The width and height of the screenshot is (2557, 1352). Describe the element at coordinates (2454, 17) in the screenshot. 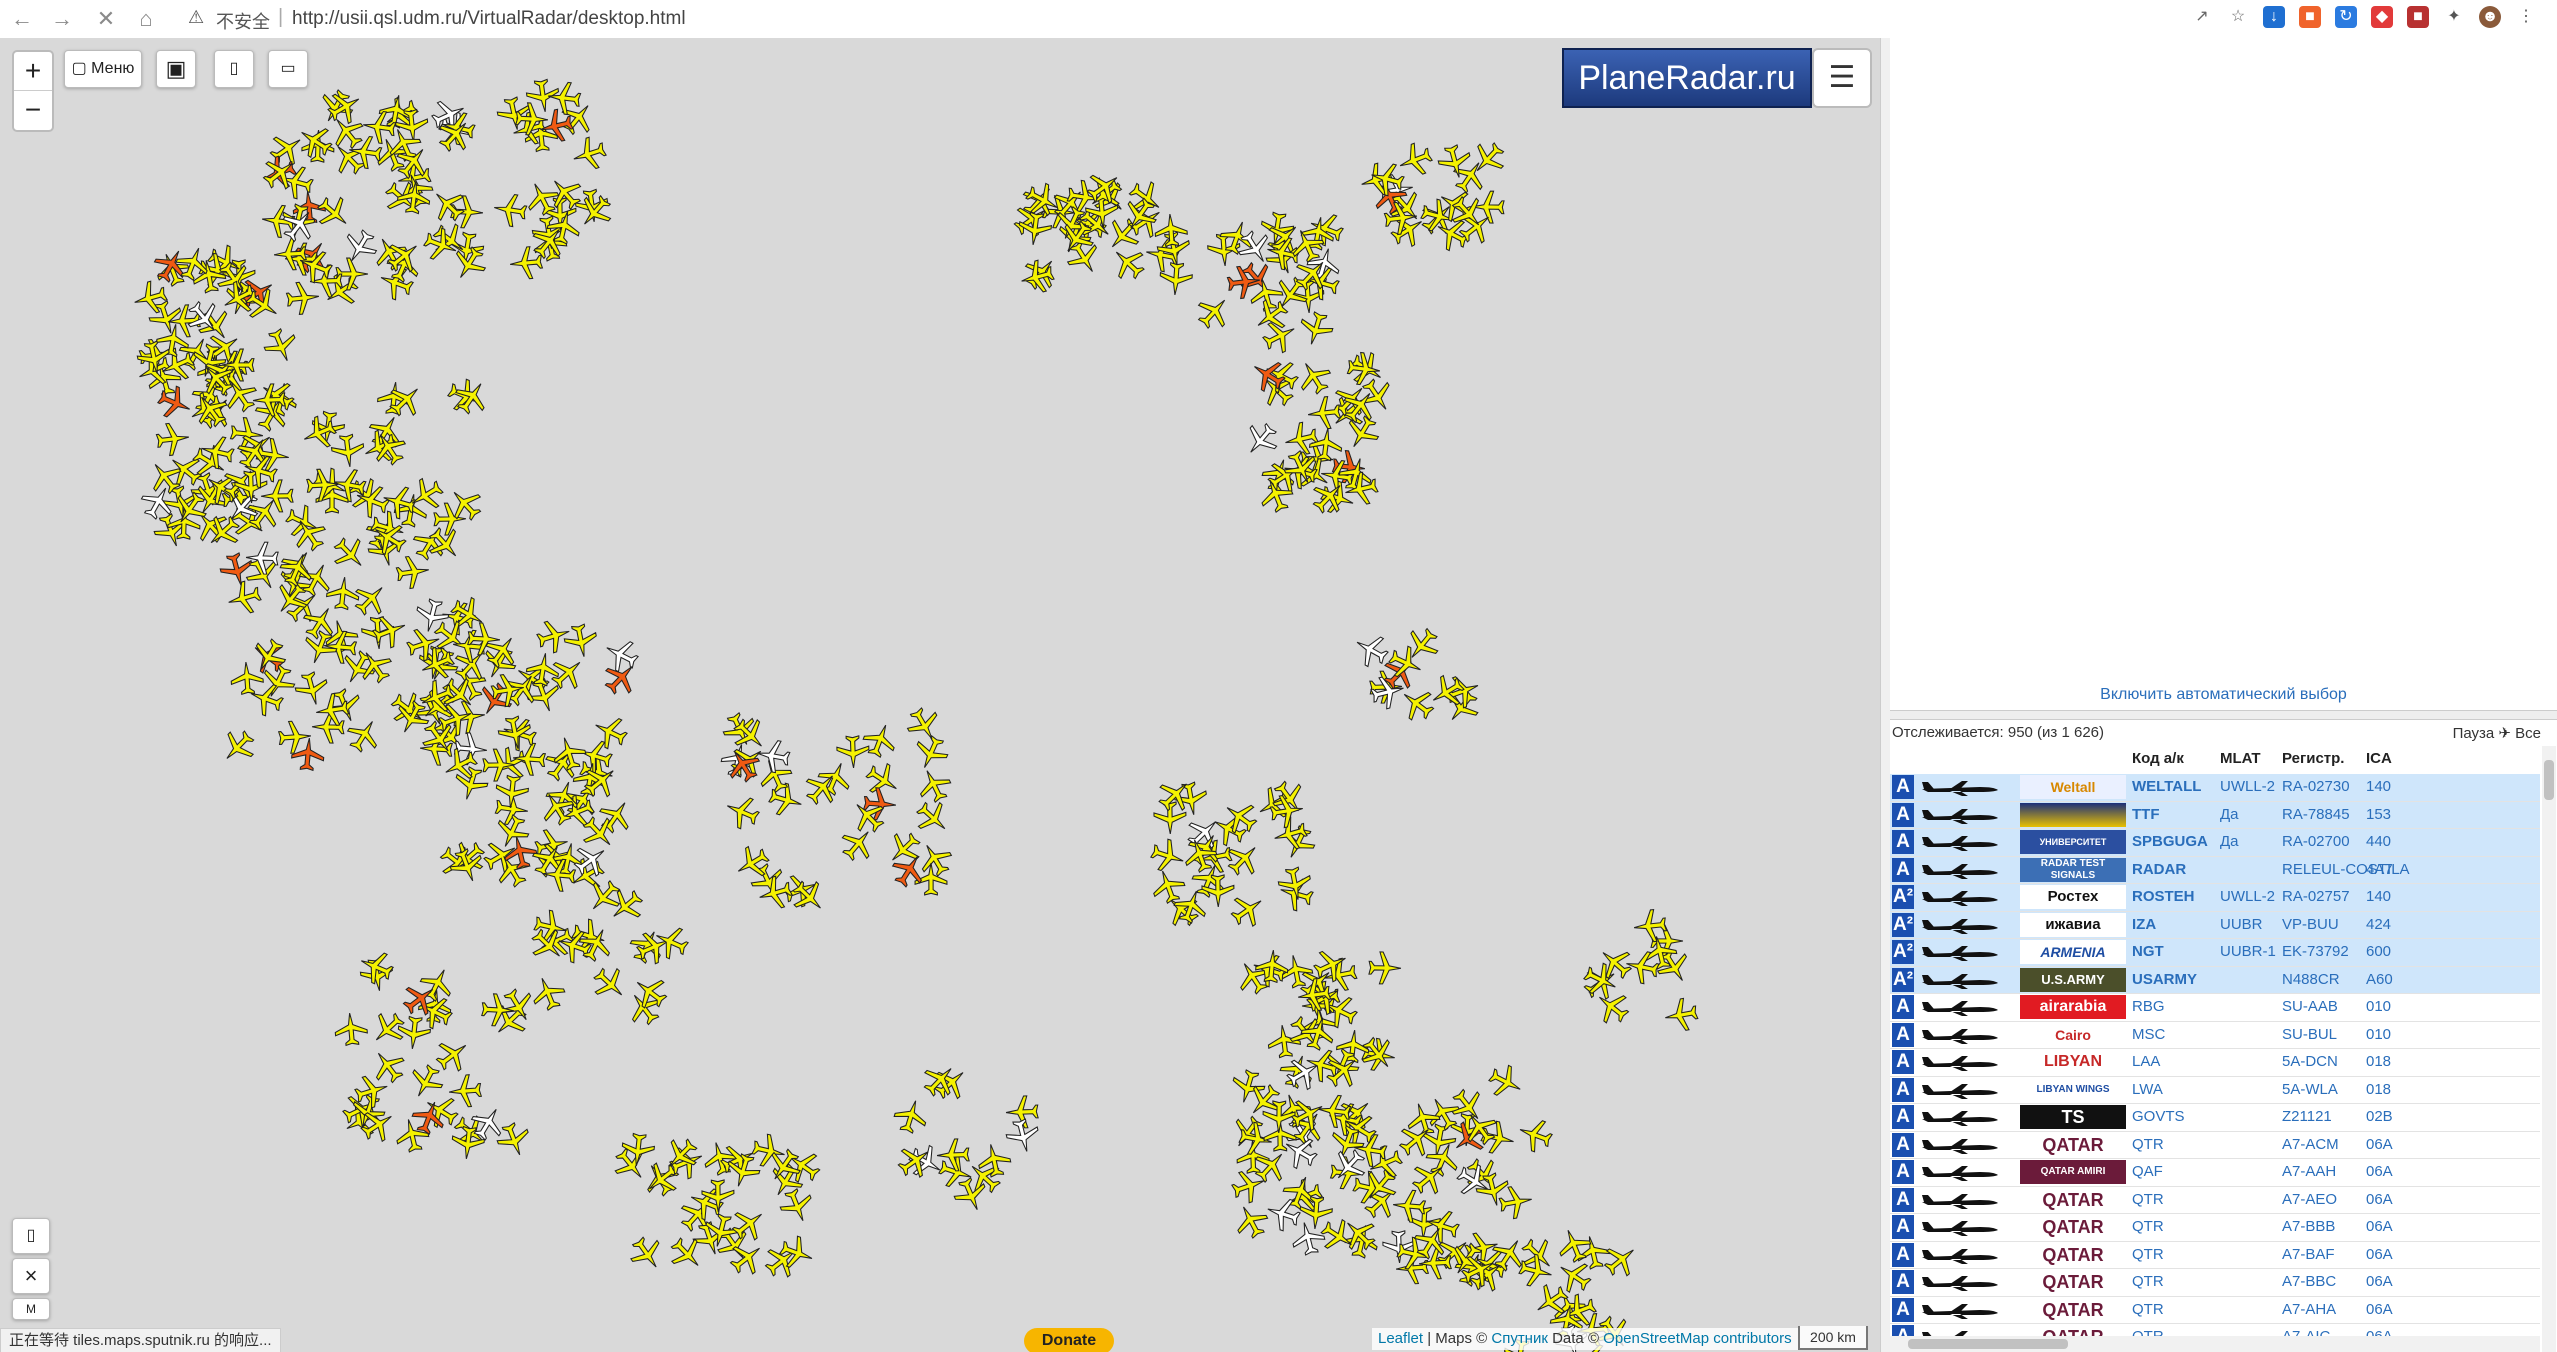

I see `puzzle-extensions-icon: ✦` at that location.